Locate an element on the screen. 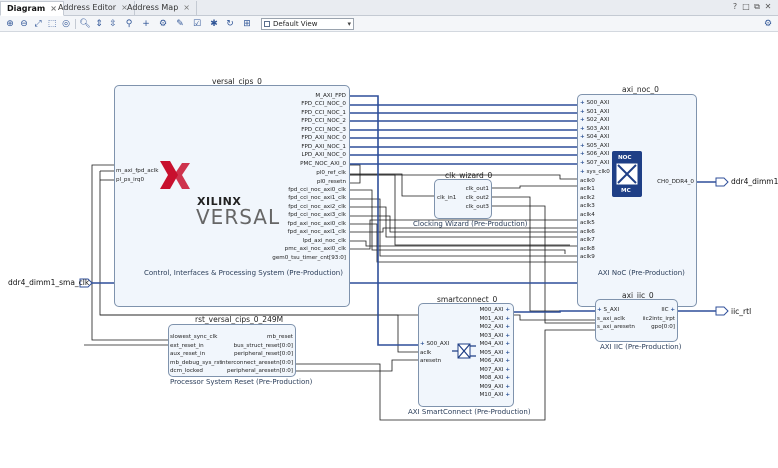  rst-pin-interconnect-aresetn: interconnect_aresetn[0:0] is located at coordinates (248, 363).